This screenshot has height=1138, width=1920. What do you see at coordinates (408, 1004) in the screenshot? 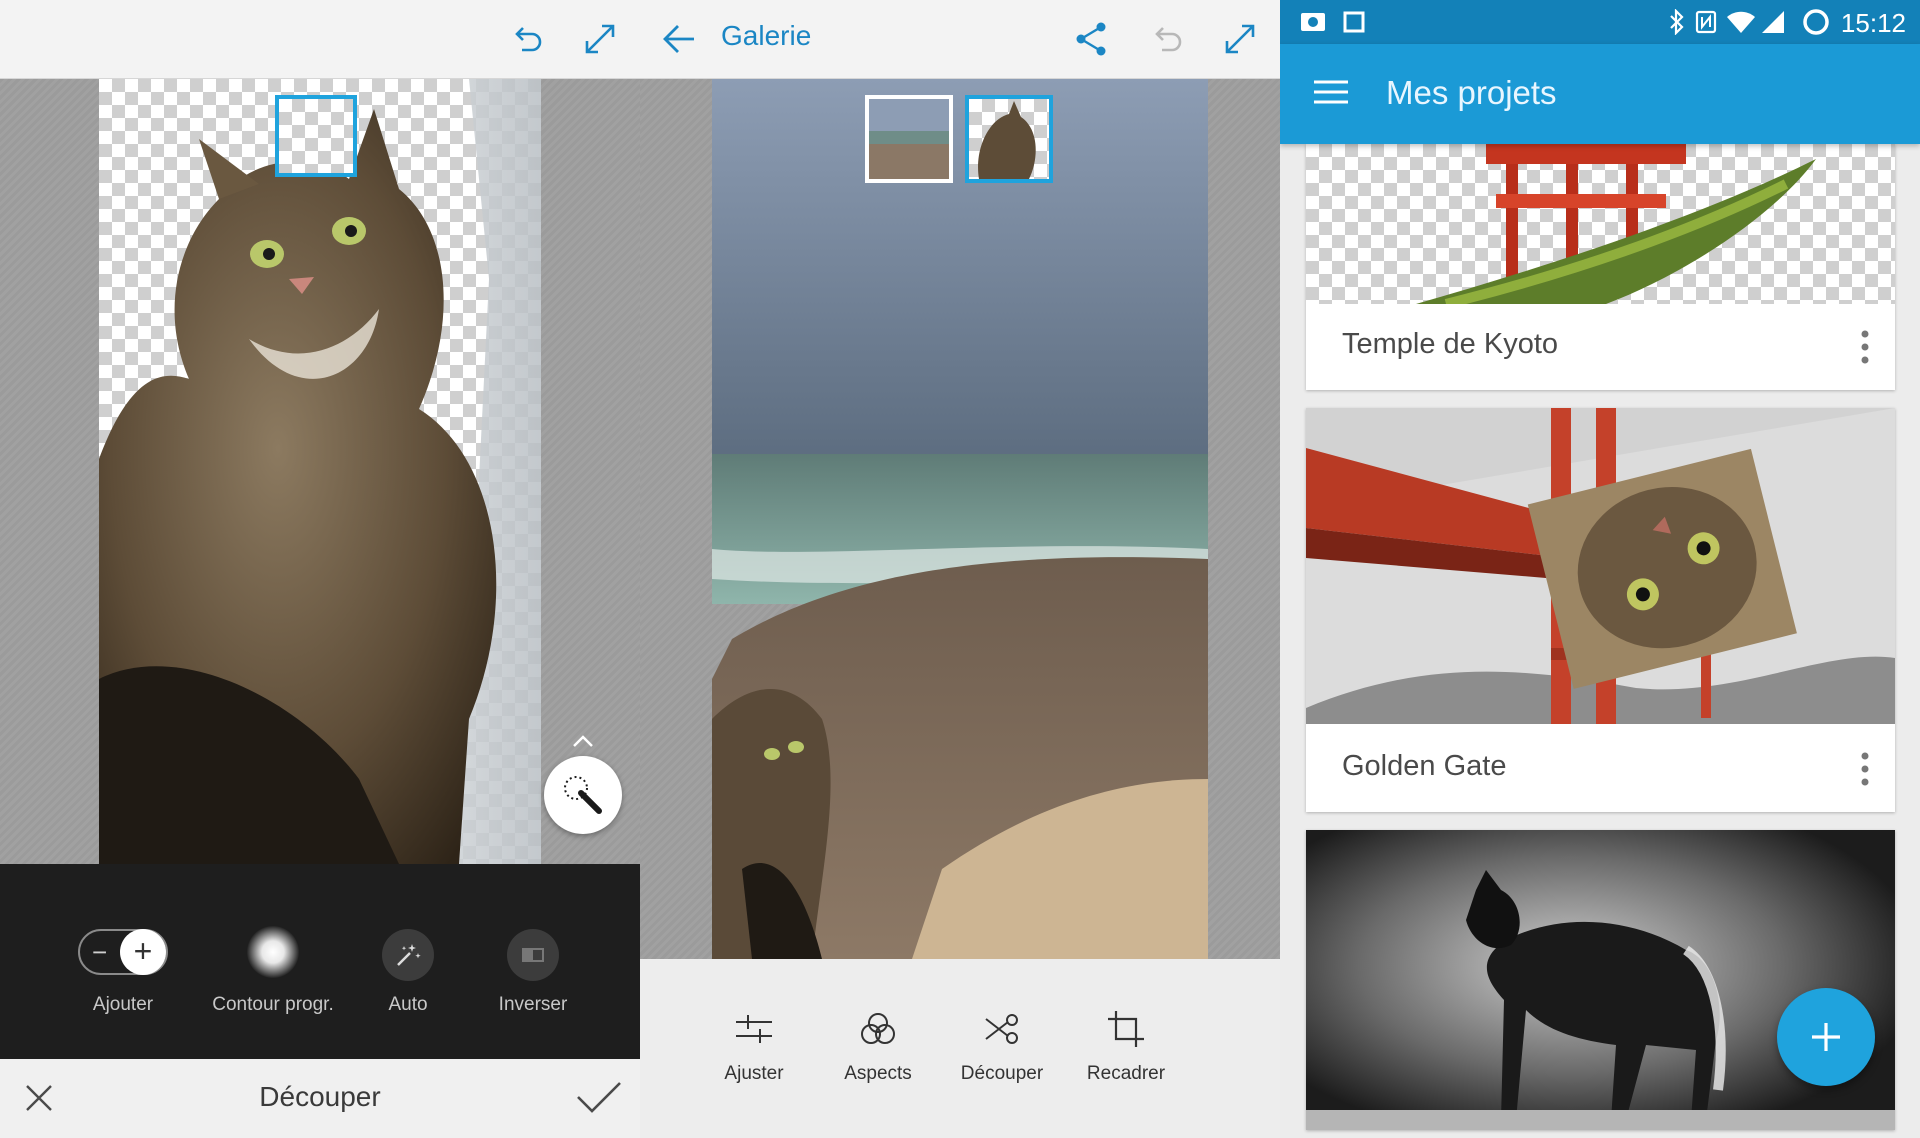
I see `tool-label: Auto` at bounding box center [408, 1004].